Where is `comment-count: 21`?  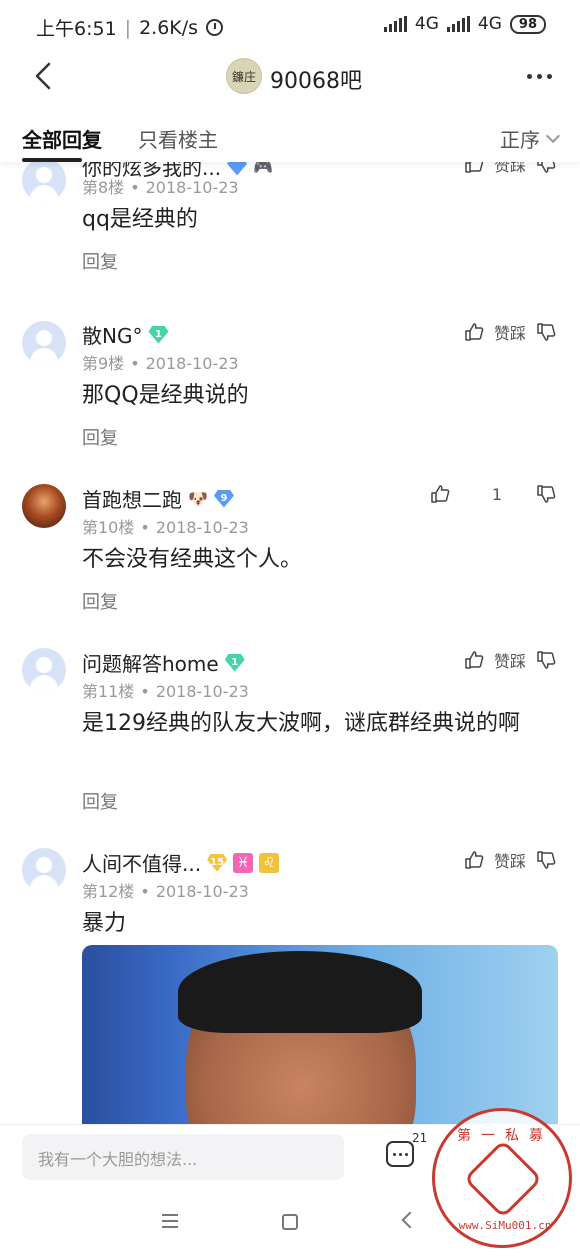 comment-count: 21 is located at coordinates (420, 1138).